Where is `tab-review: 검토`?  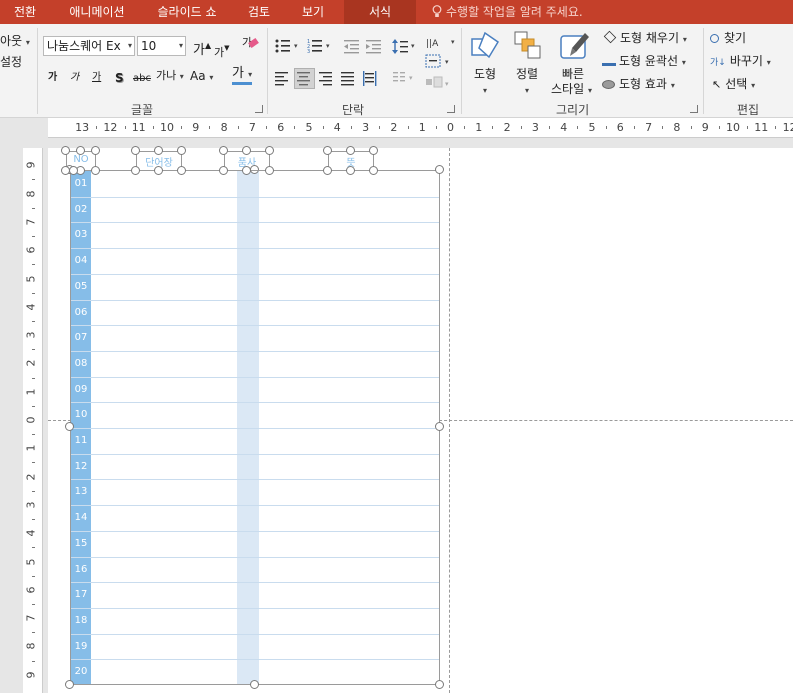 tab-review: 검토 is located at coordinates (259, 12).